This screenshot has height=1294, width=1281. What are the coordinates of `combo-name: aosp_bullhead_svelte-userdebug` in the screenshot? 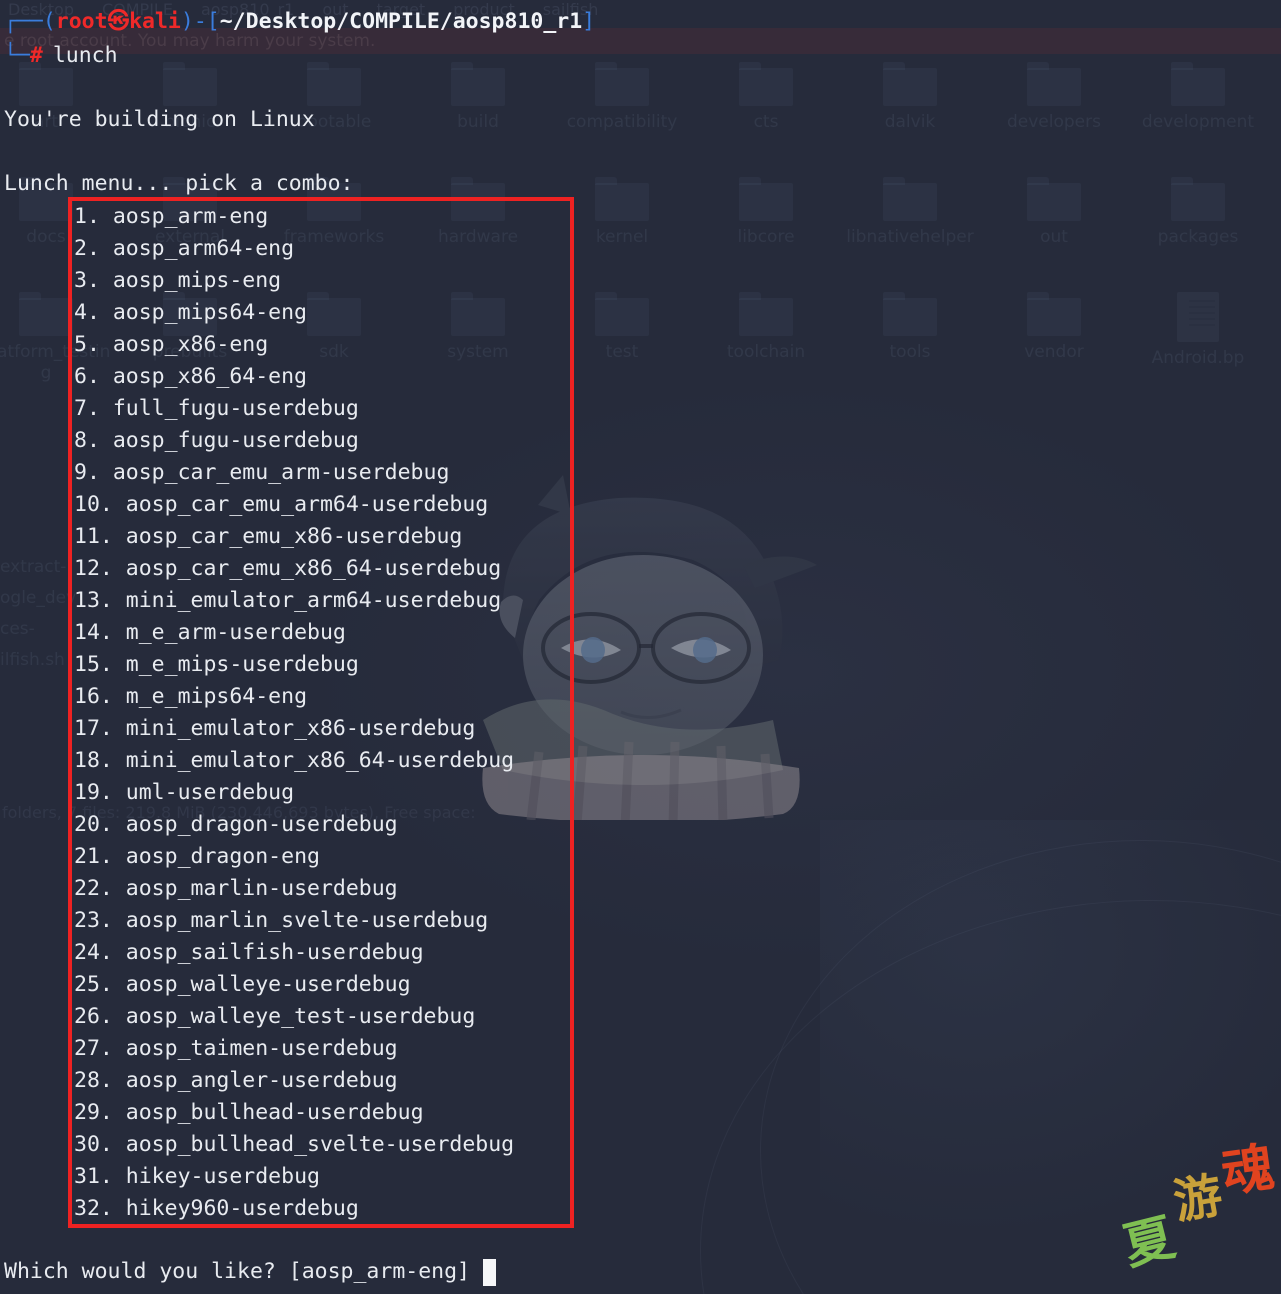 It's located at (320, 1144).